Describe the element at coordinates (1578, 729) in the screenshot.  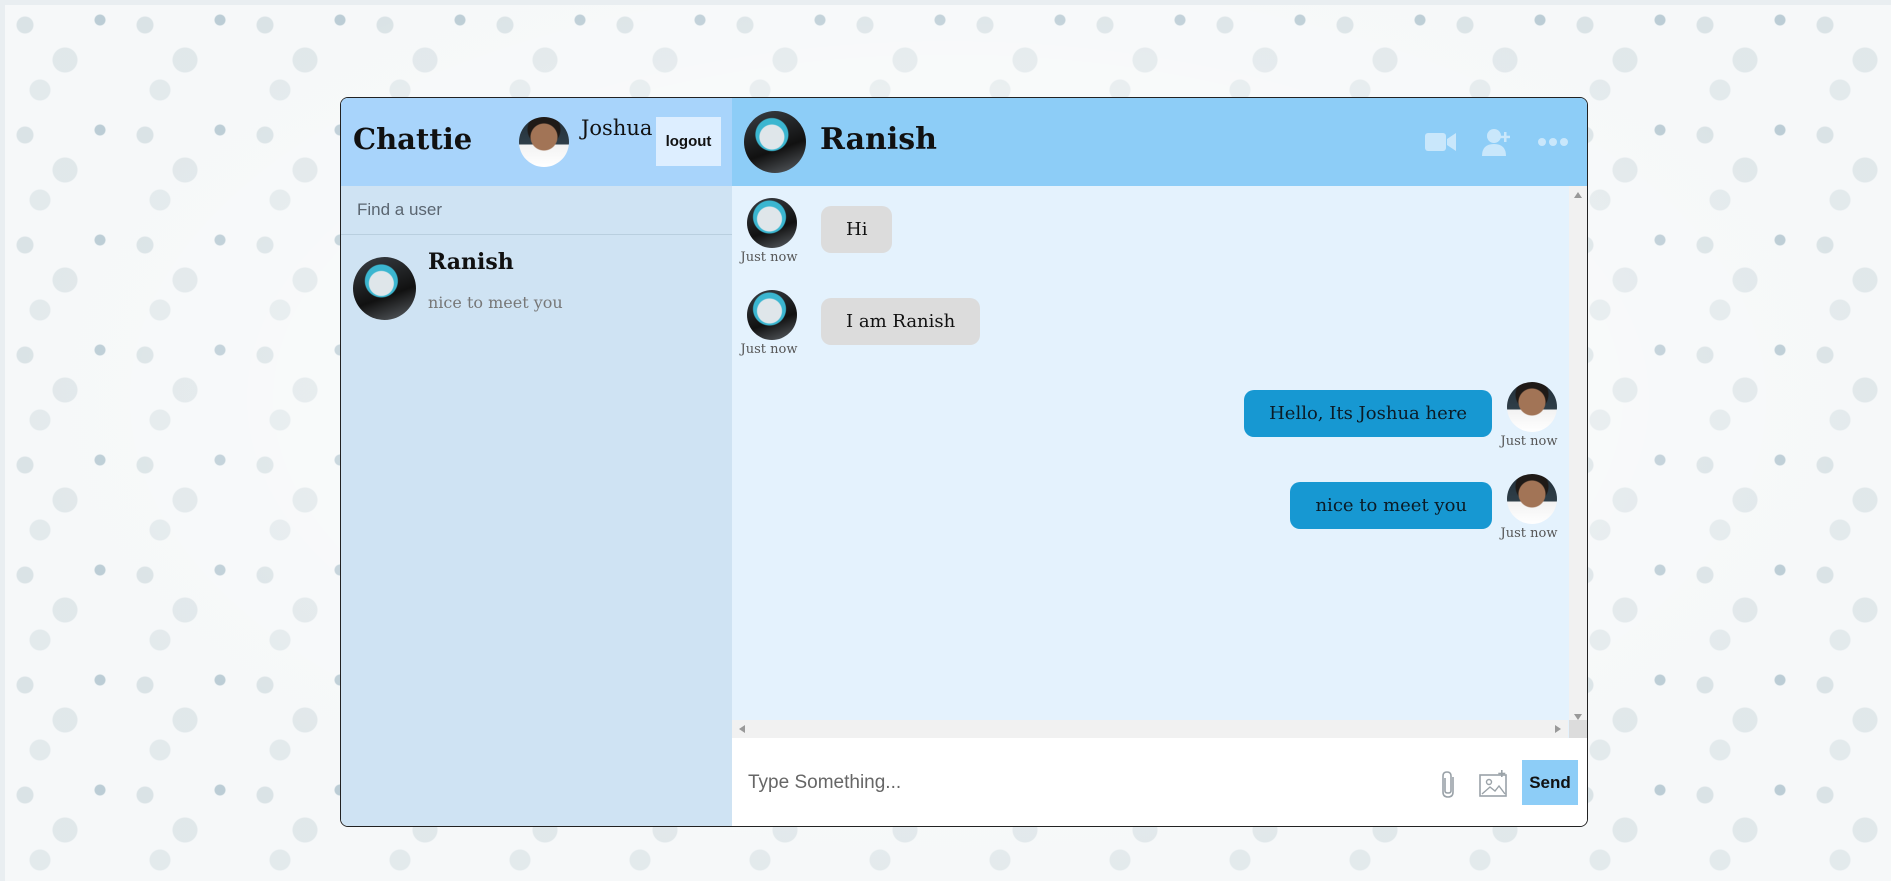
I see `scrollbar-corner` at that location.